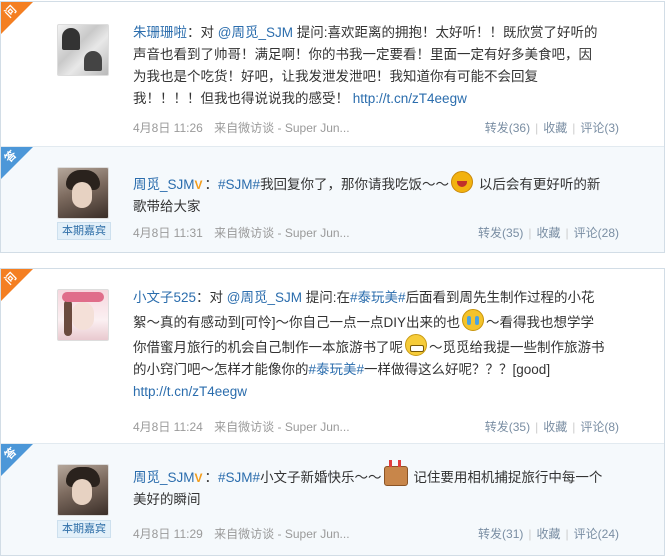 The height and width of the screenshot is (560, 672). Describe the element at coordinates (168, 233) in the screenshot. I see `timestamp: 4月8日 11:31` at that location.